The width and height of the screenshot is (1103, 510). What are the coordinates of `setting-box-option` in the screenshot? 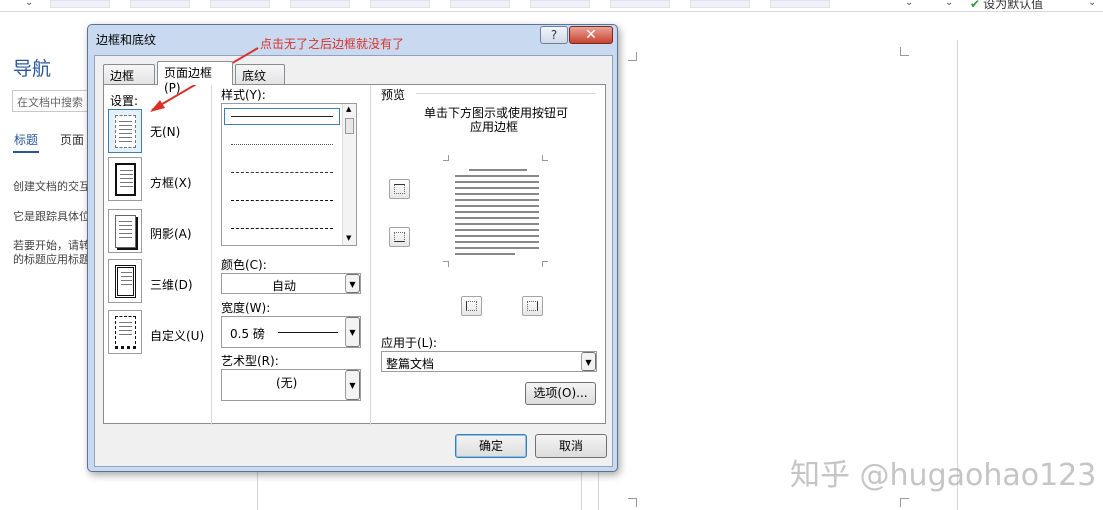 It's located at (125, 179).